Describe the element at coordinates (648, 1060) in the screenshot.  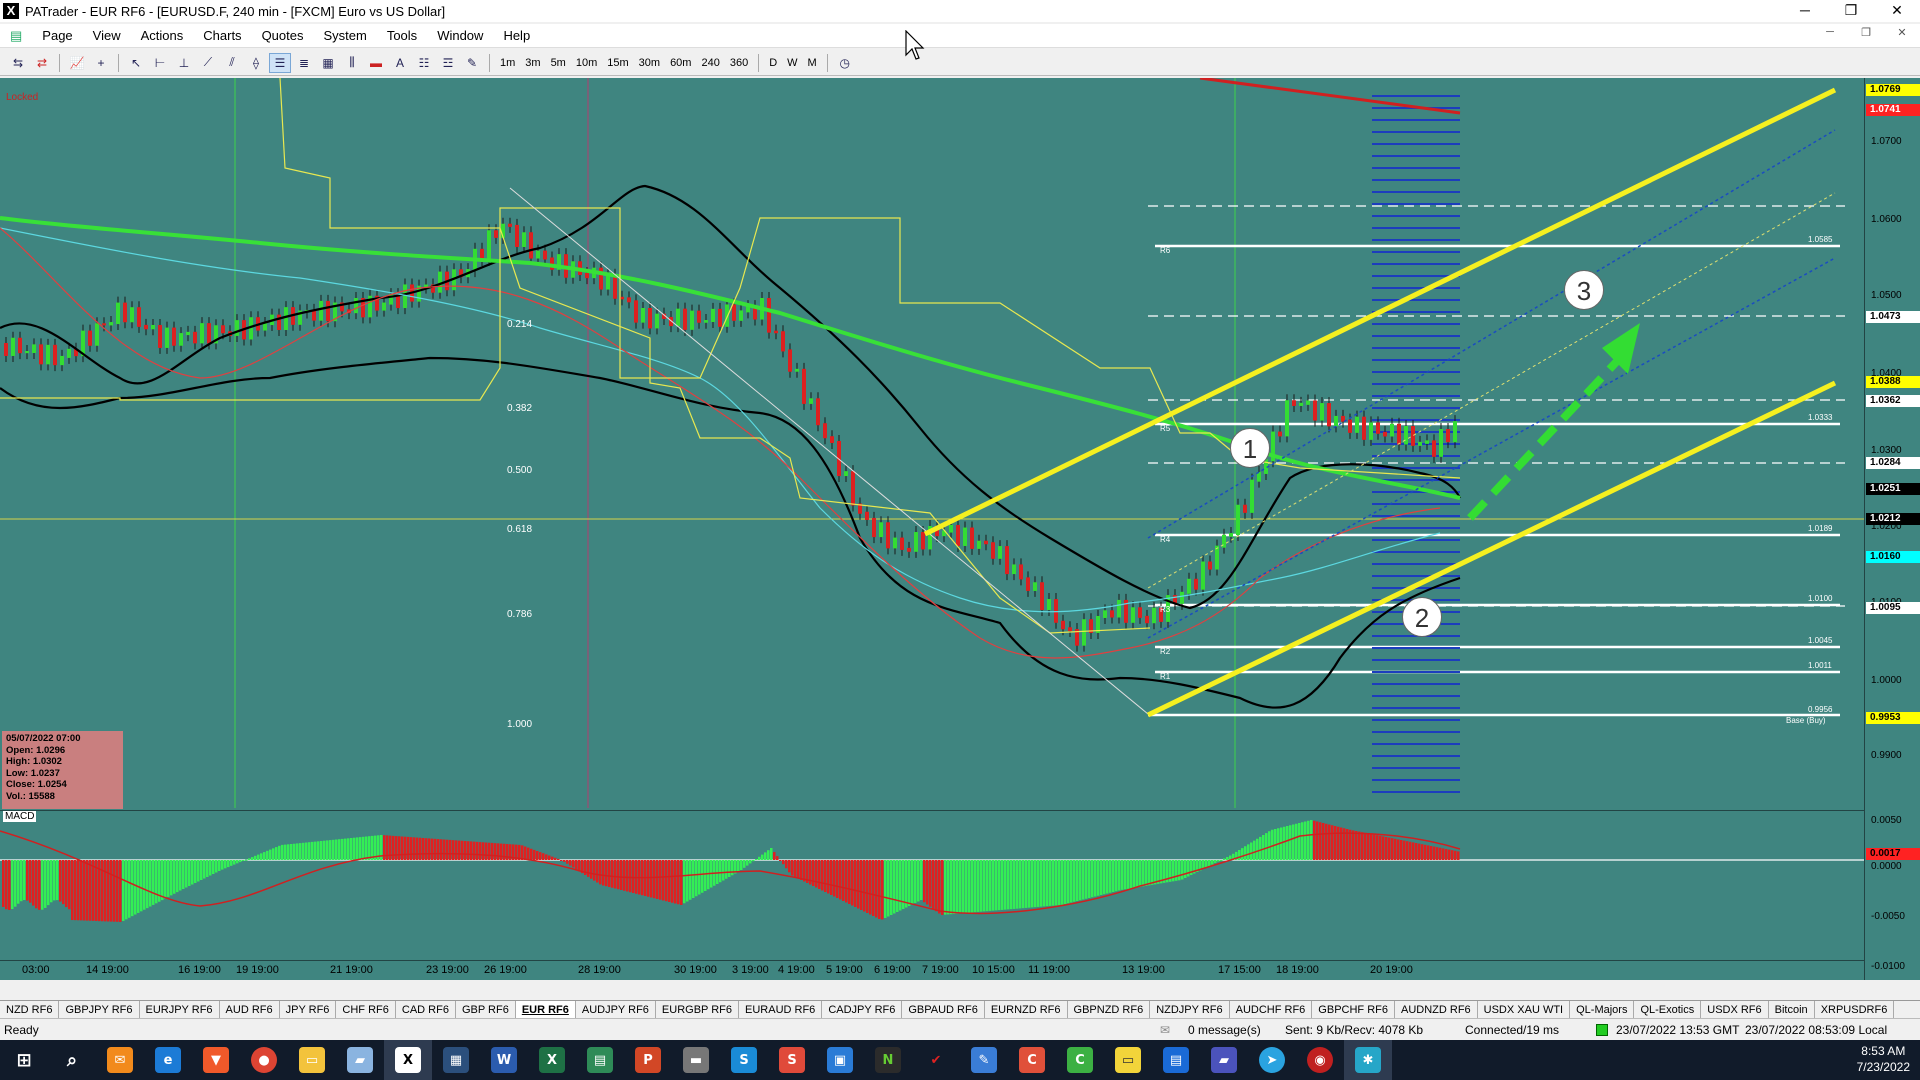
I see `powerpoint-app-icon: P` at that location.